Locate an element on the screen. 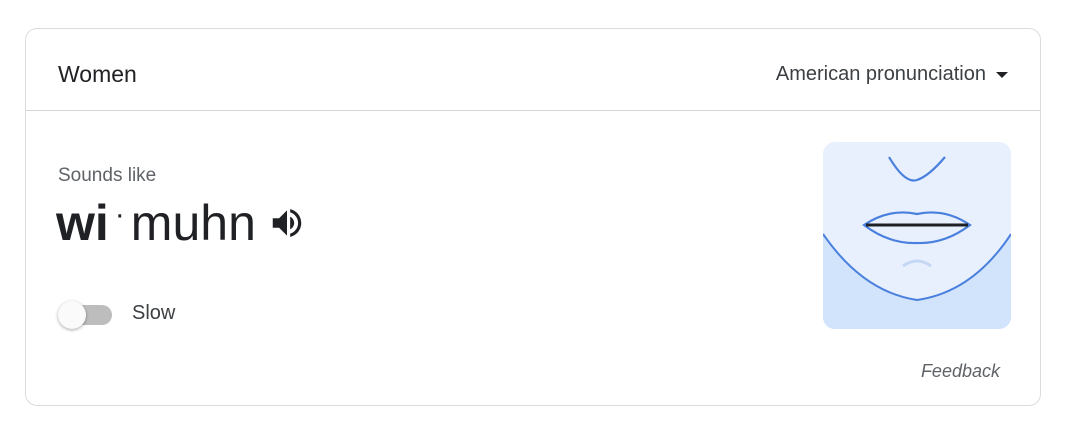  accent-dropdown: American pronunciation is located at coordinates (892, 74).